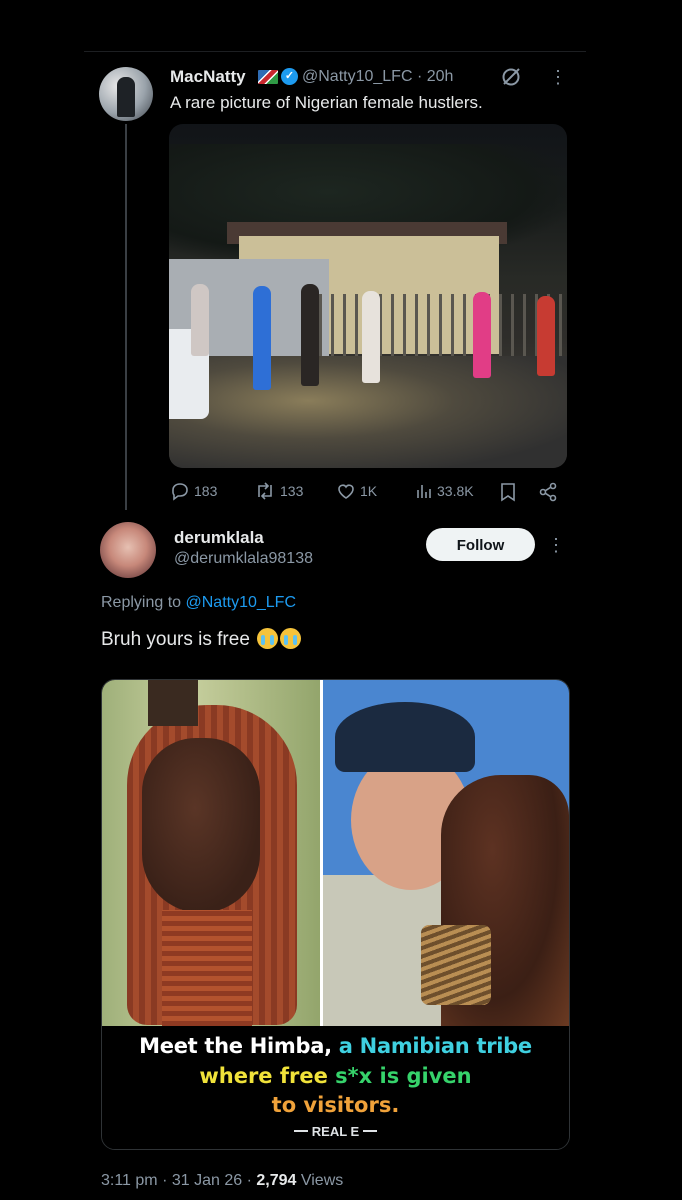 This screenshot has height=1200, width=682. Describe the element at coordinates (508, 492) in the screenshot. I see `bookmark-icon` at that location.